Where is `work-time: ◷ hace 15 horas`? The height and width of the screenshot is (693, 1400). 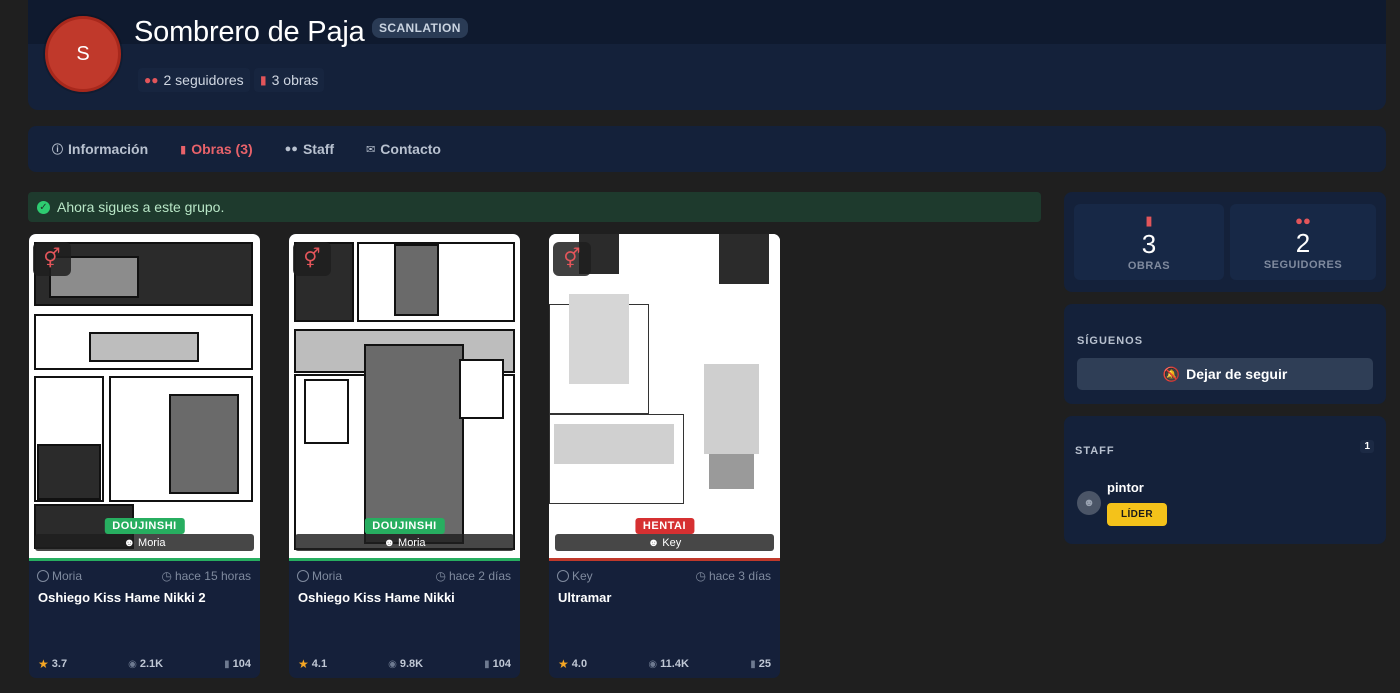 work-time: ◷ hace 15 horas is located at coordinates (206, 576).